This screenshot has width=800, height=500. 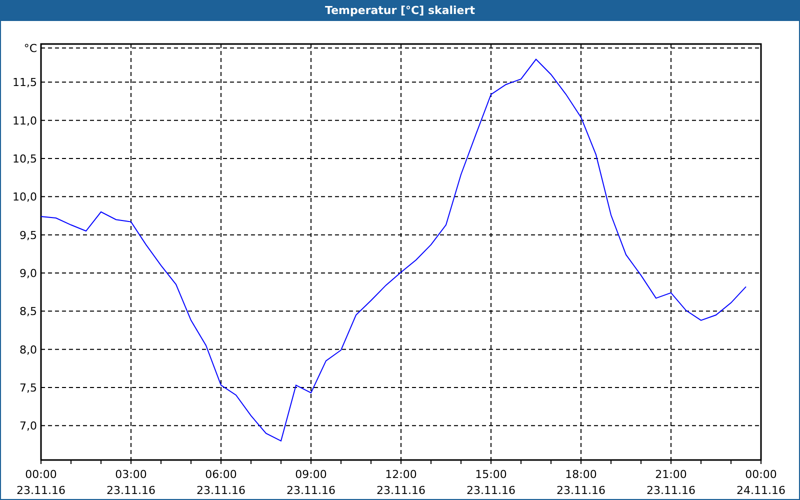 I want to click on y-axis-unit: °C, so click(x=30, y=48).